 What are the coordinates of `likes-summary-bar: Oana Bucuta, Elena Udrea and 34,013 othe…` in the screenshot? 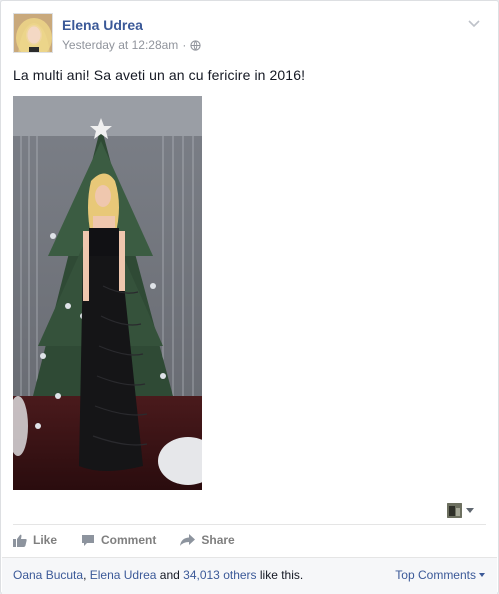 It's located at (249, 575).